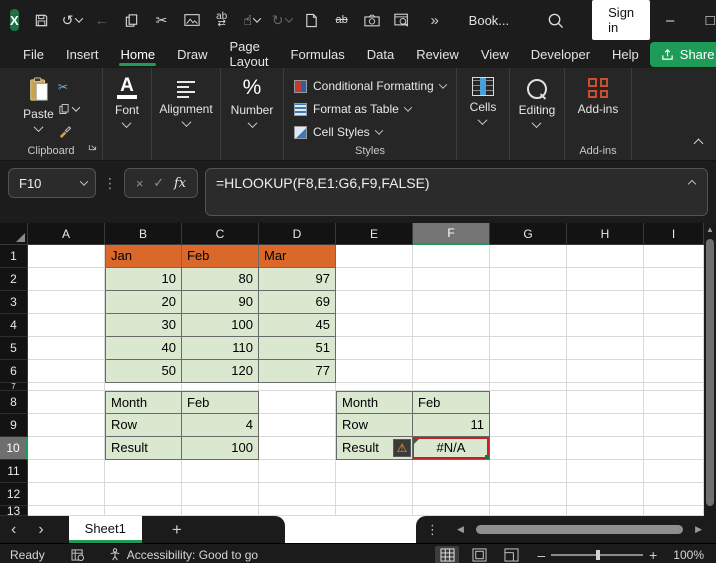 The image size is (716, 563). Describe the element at coordinates (605, 471) in the screenshot. I see `cell-H11` at that location.